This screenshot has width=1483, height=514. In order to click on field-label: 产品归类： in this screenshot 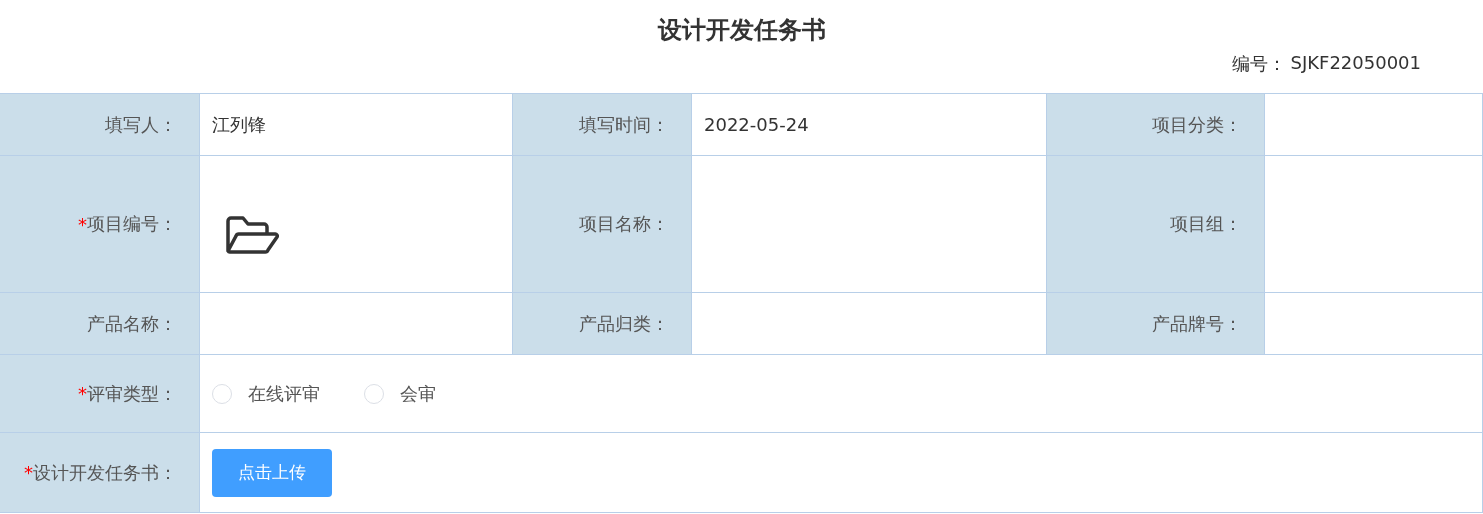, I will do `click(602, 324)`.